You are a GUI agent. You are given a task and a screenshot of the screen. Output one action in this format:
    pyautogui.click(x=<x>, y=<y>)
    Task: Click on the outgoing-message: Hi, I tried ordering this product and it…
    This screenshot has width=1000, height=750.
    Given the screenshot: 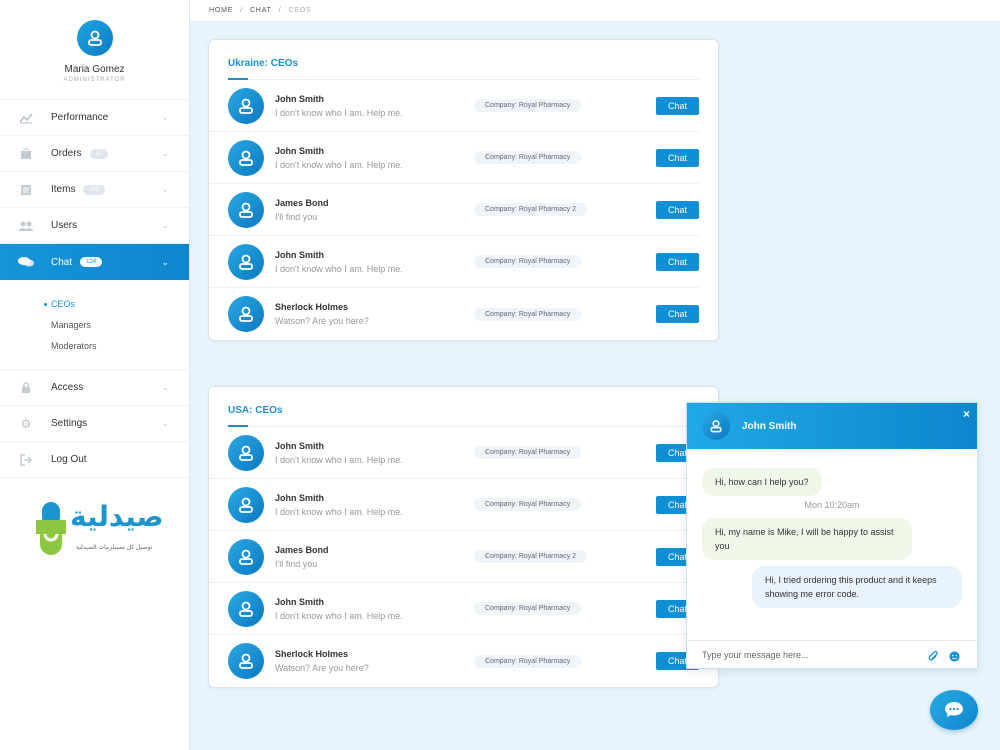 What is the action you would take?
    pyautogui.click(x=857, y=587)
    